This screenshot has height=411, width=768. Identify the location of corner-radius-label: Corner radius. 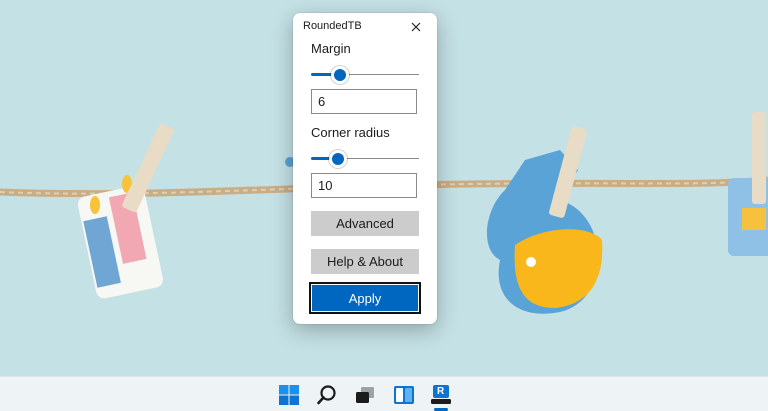
(350, 132).